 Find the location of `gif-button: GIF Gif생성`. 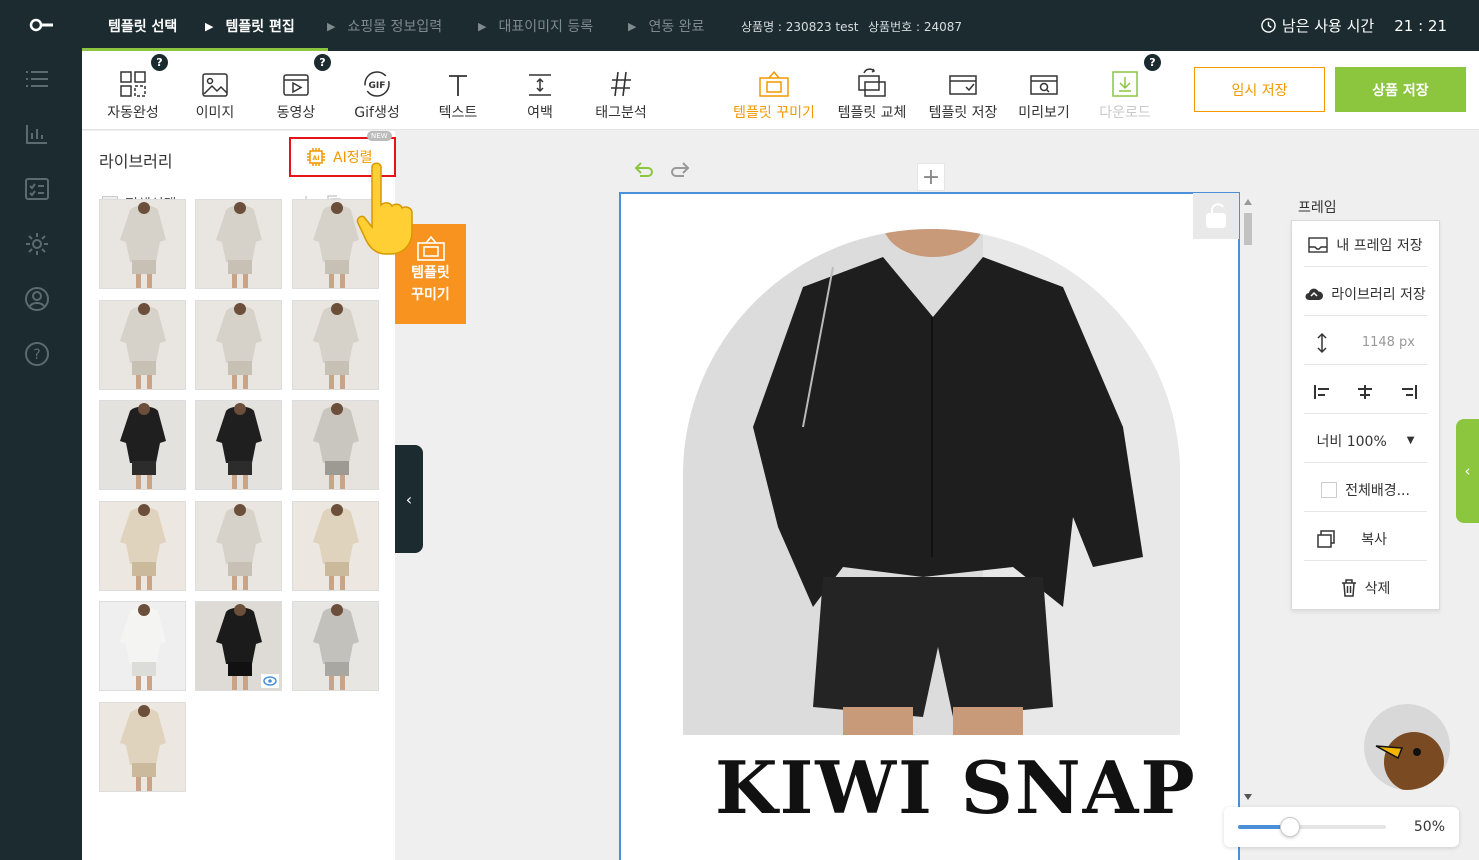

gif-button: GIF Gif생성 is located at coordinates (377, 94).